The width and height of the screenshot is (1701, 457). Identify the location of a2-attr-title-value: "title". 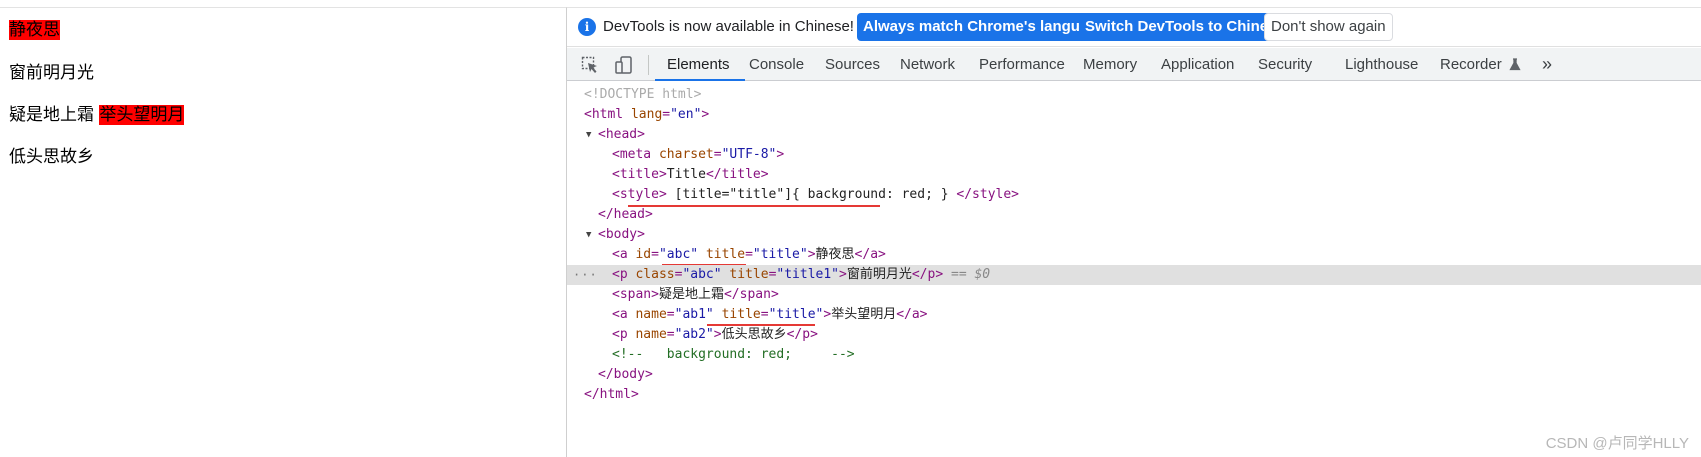
(796, 314).